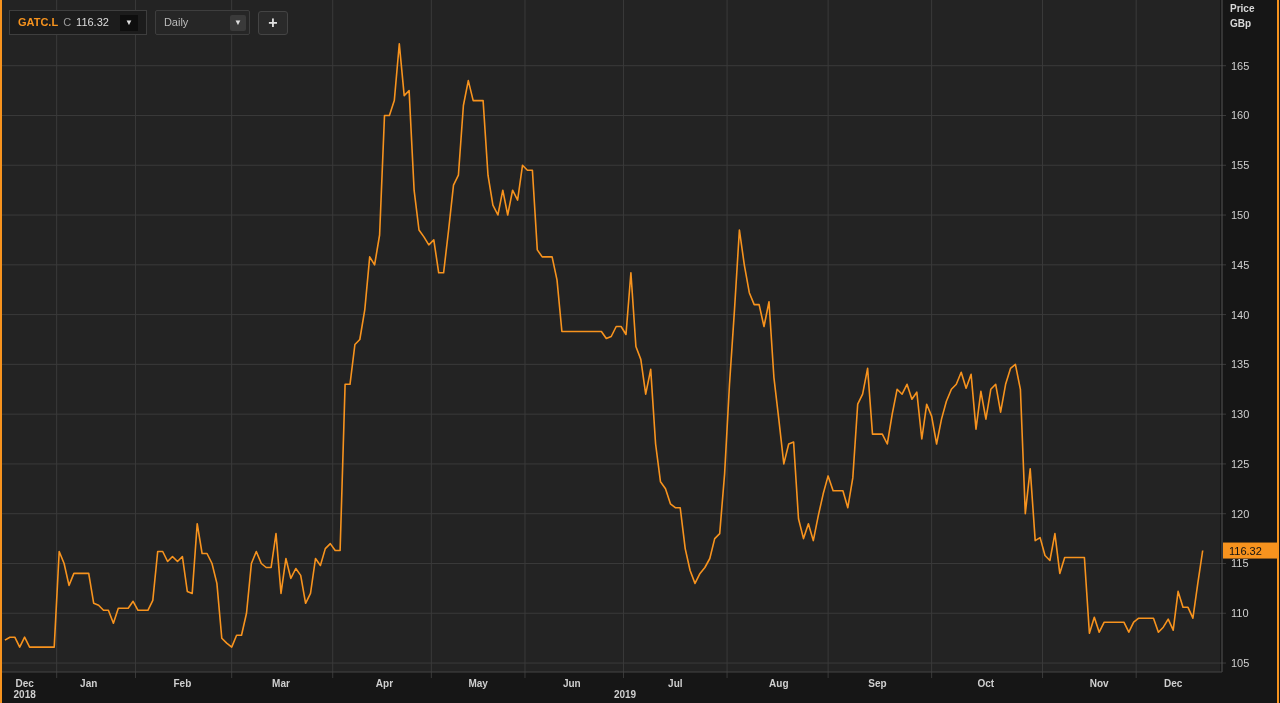 This screenshot has height=703, width=1280. I want to click on y-tick-label: 140, so click(1240, 314).